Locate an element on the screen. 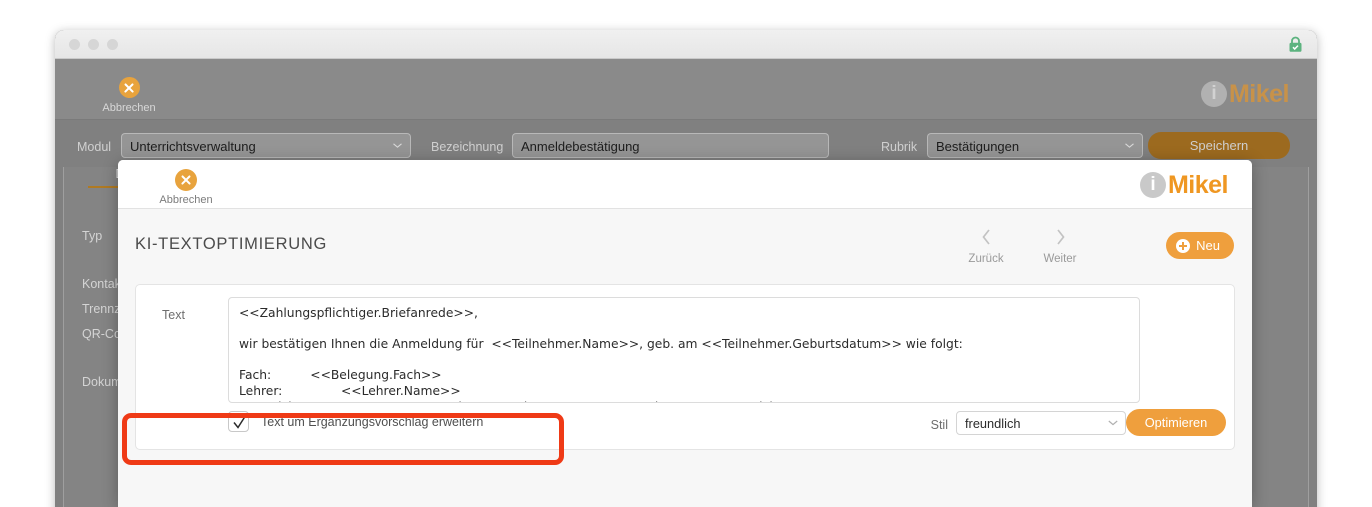 The height and width of the screenshot is (507, 1372). stil-value: freundlich is located at coordinates (993, 423).